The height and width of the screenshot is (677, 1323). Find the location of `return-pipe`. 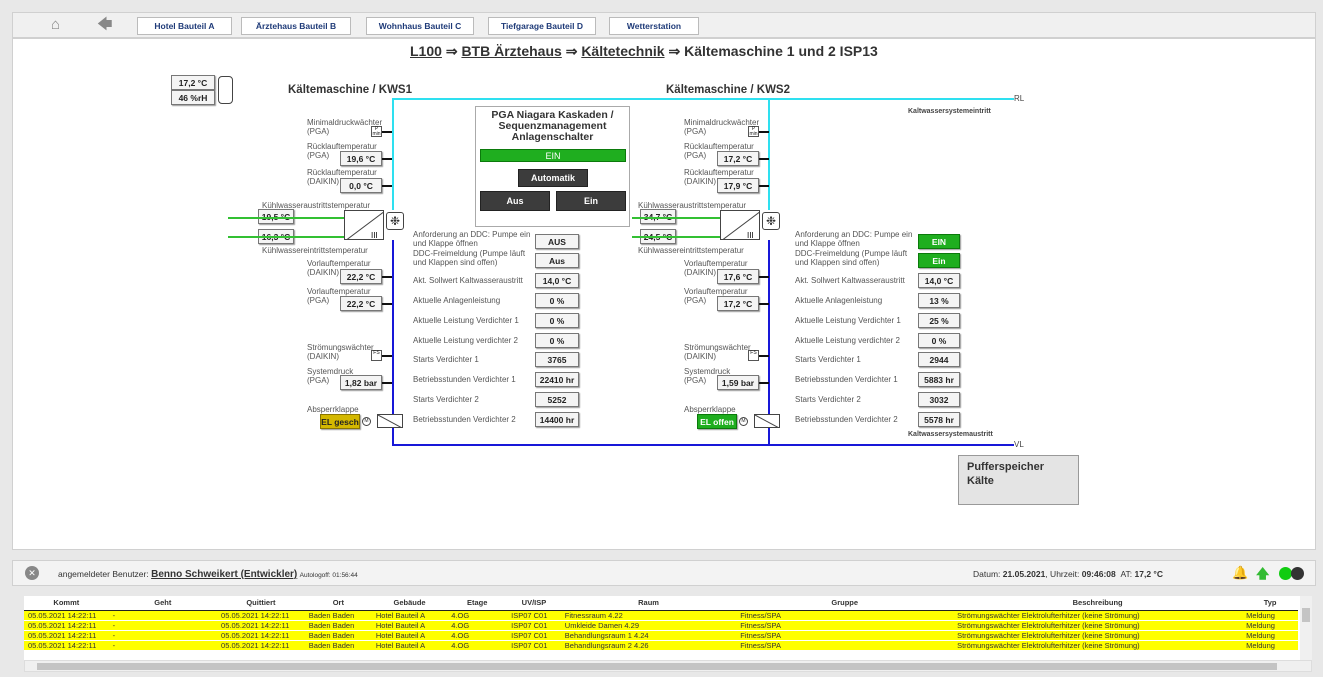

return-pipe is located at coordinates (703, 99).